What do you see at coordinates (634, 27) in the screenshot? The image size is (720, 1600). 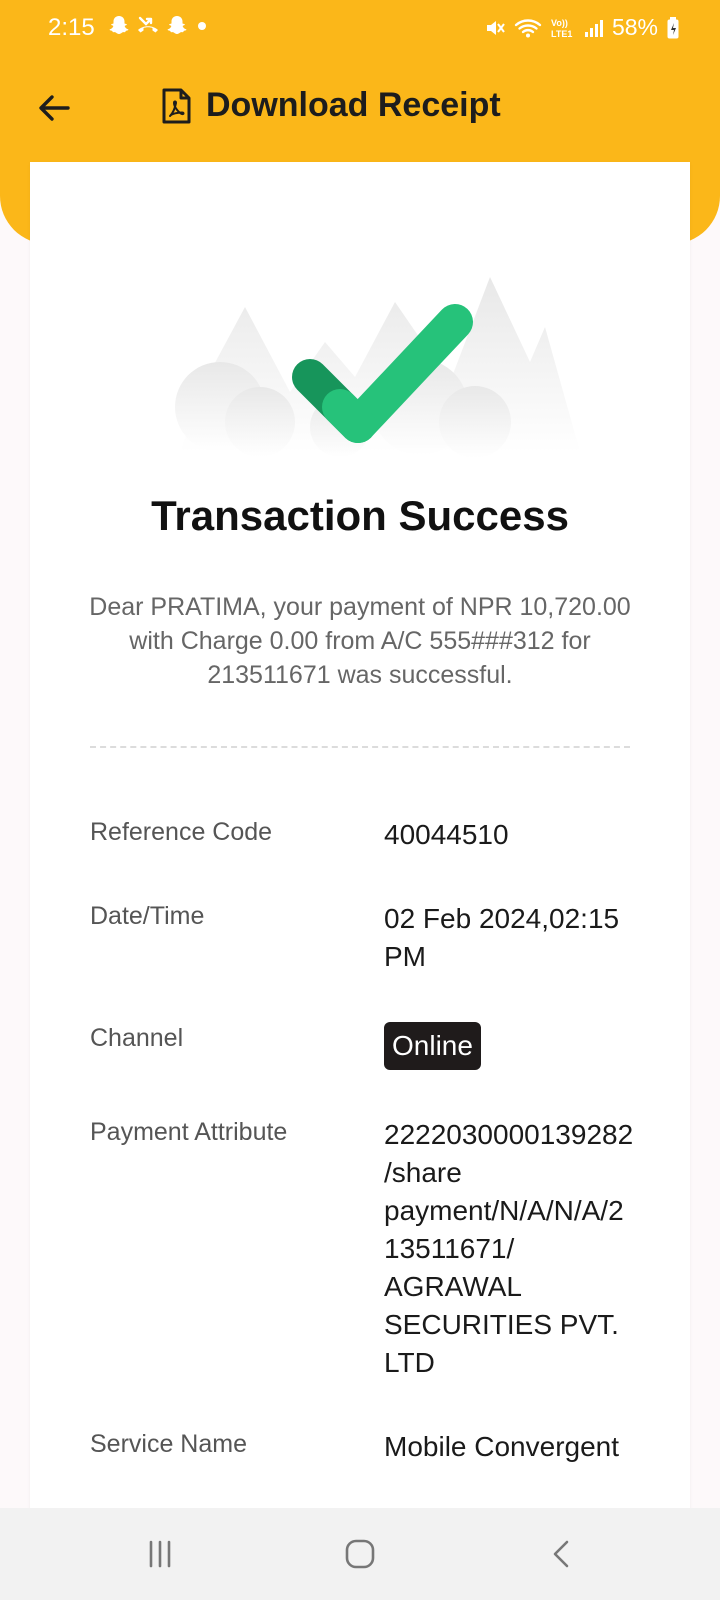 I see `battery-percentage: 58%` at bounding box center [634, 27].